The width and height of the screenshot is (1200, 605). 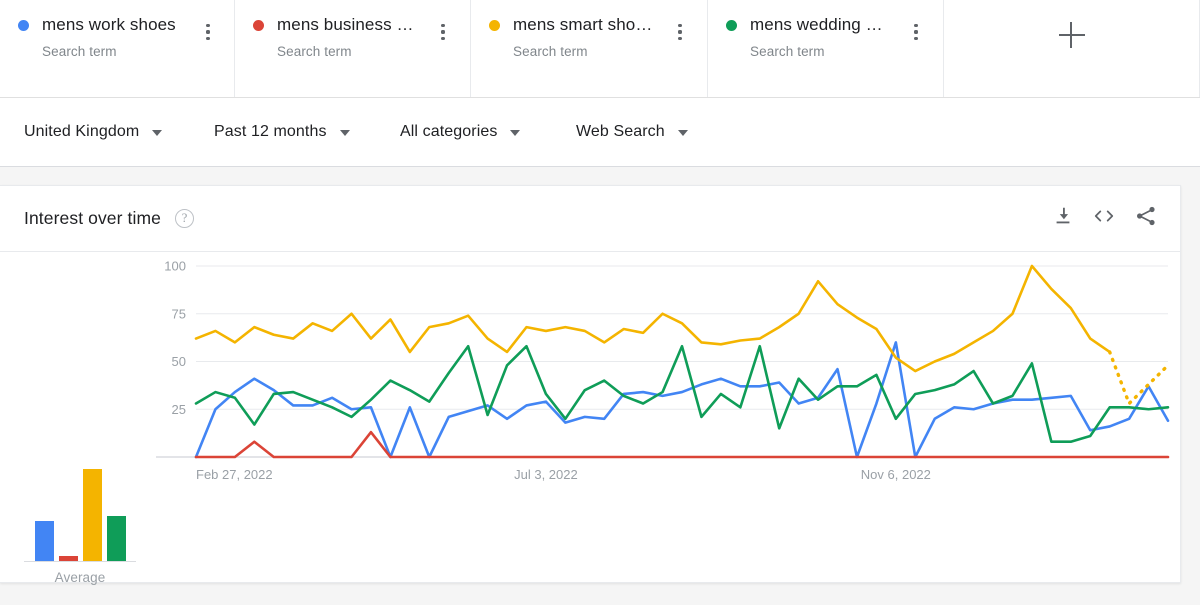 I want to click on embed-code-icon, so click(x=1104, y=218).